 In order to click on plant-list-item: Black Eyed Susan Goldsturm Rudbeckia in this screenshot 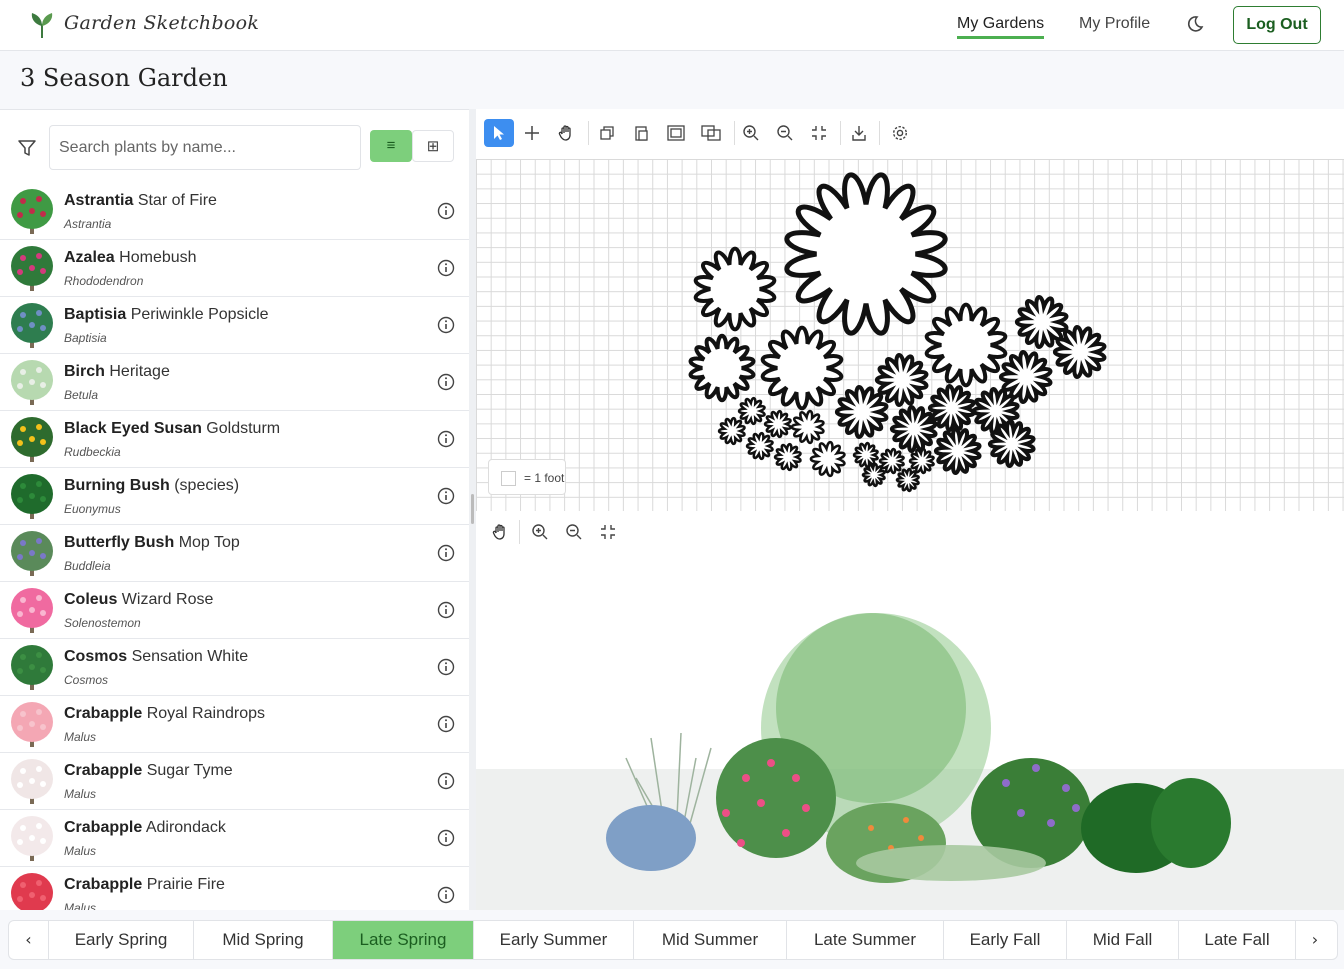, I will do `click(234, 439)`.